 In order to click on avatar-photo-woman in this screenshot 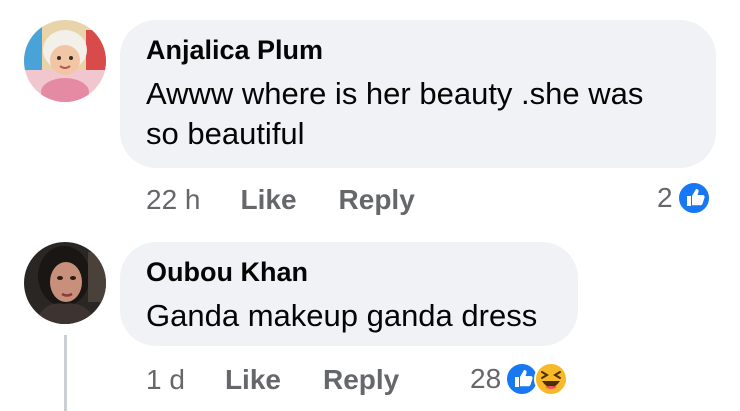, I will do `click(65, 283)`.